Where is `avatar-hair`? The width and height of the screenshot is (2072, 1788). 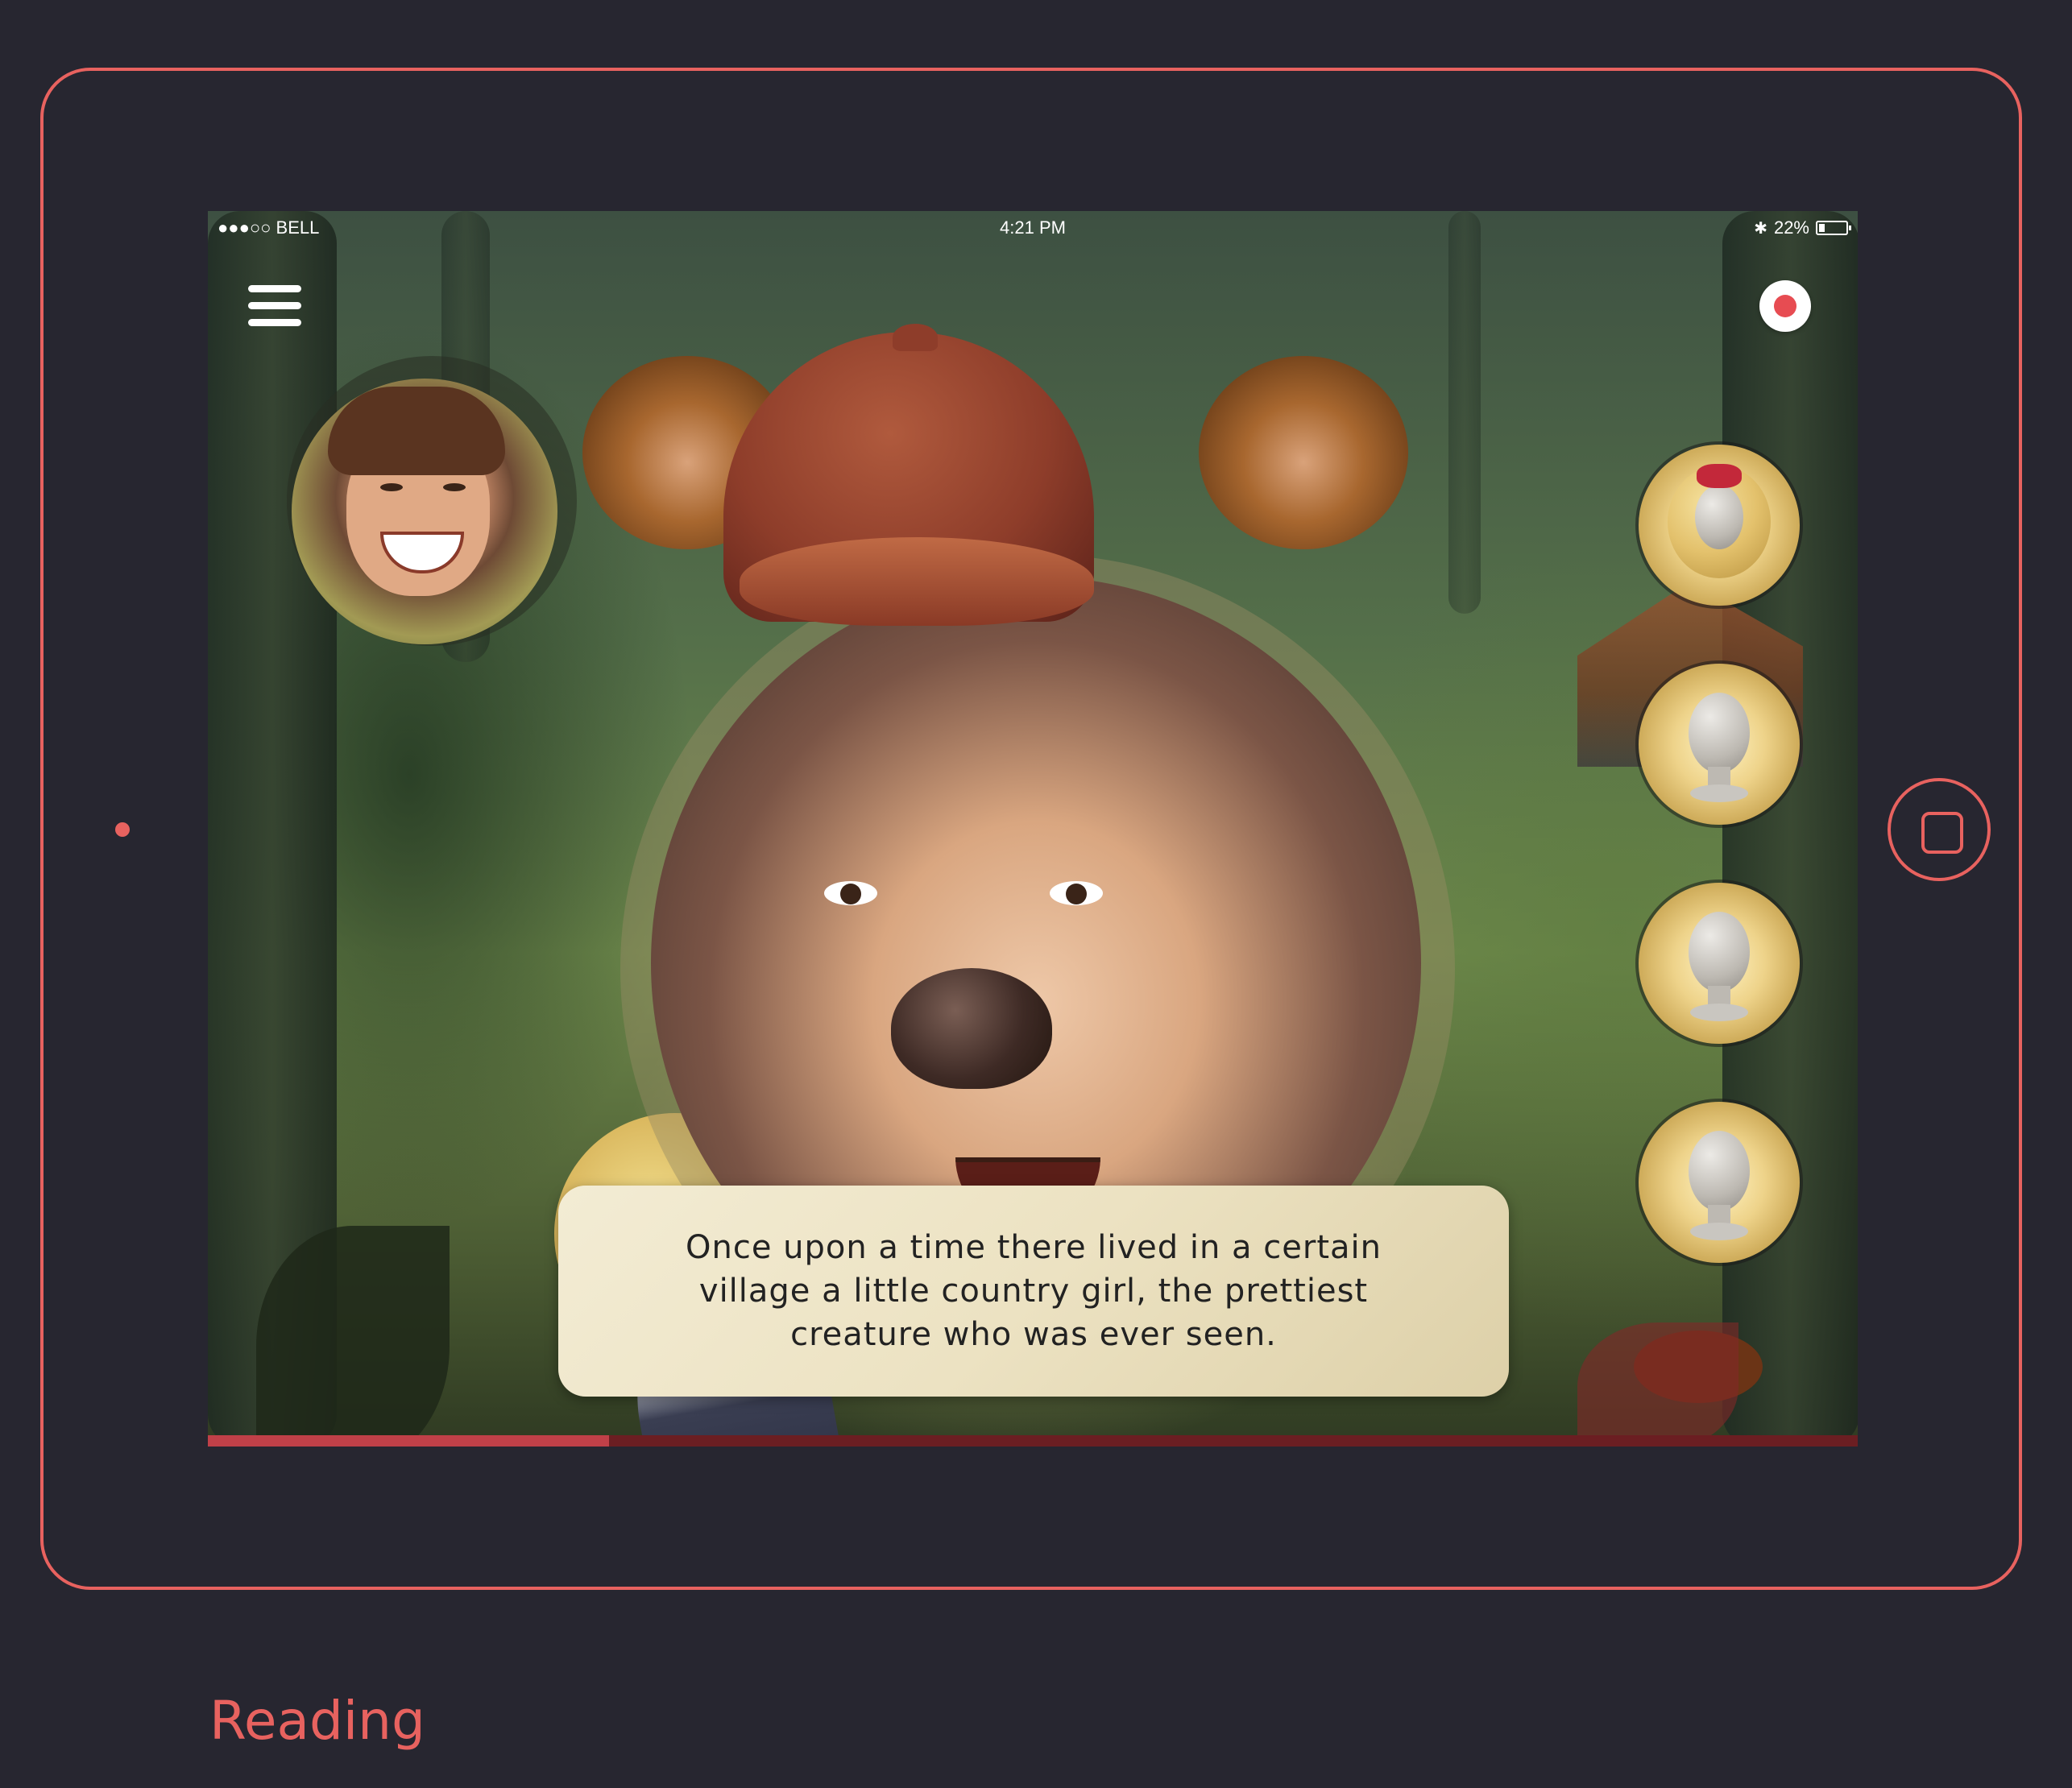 avatar-hair is located at coordinates (416, 431).